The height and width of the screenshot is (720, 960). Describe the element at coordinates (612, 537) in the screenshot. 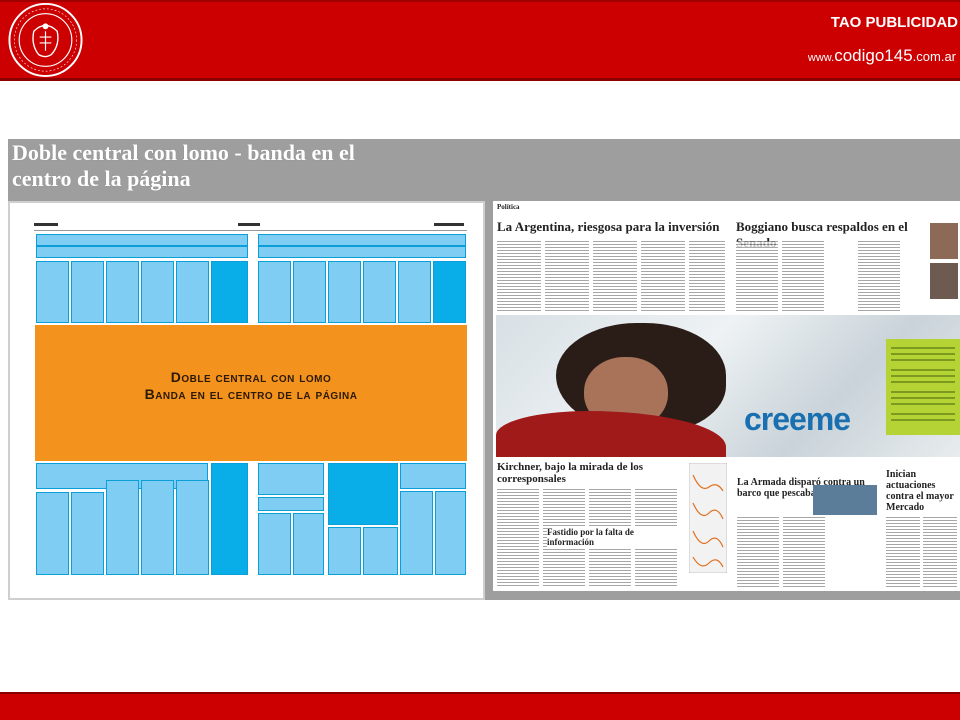

I see `subheadline: Fastidio por la falta de información` at that location.